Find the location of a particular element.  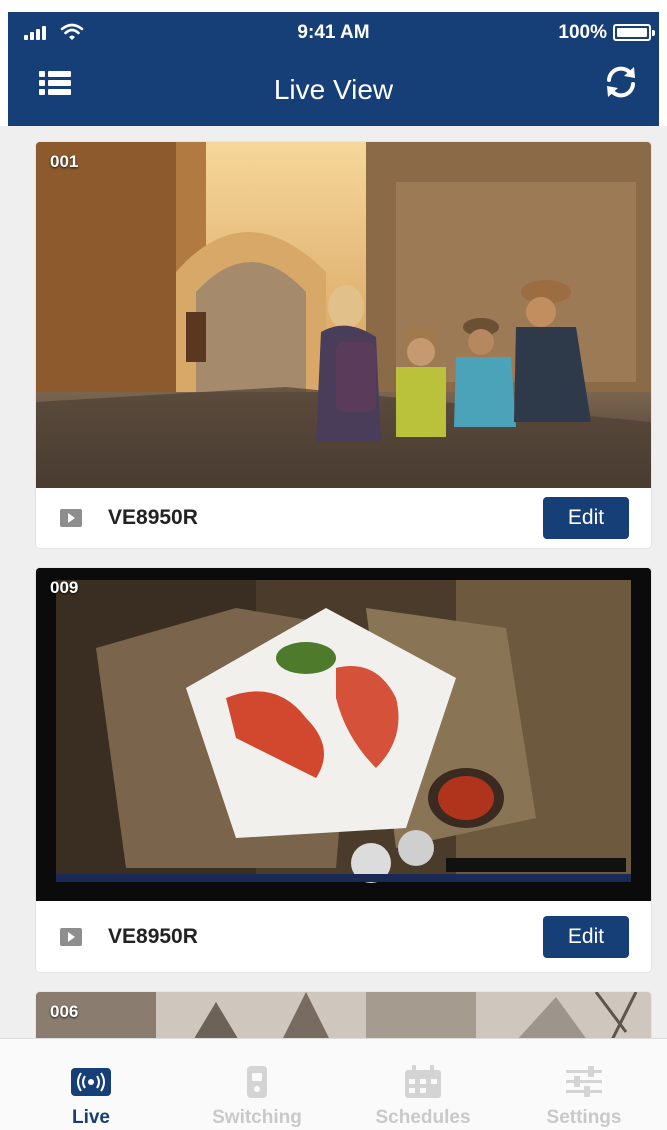

tab-settings: Settings is located at coordinates (584, 1084).